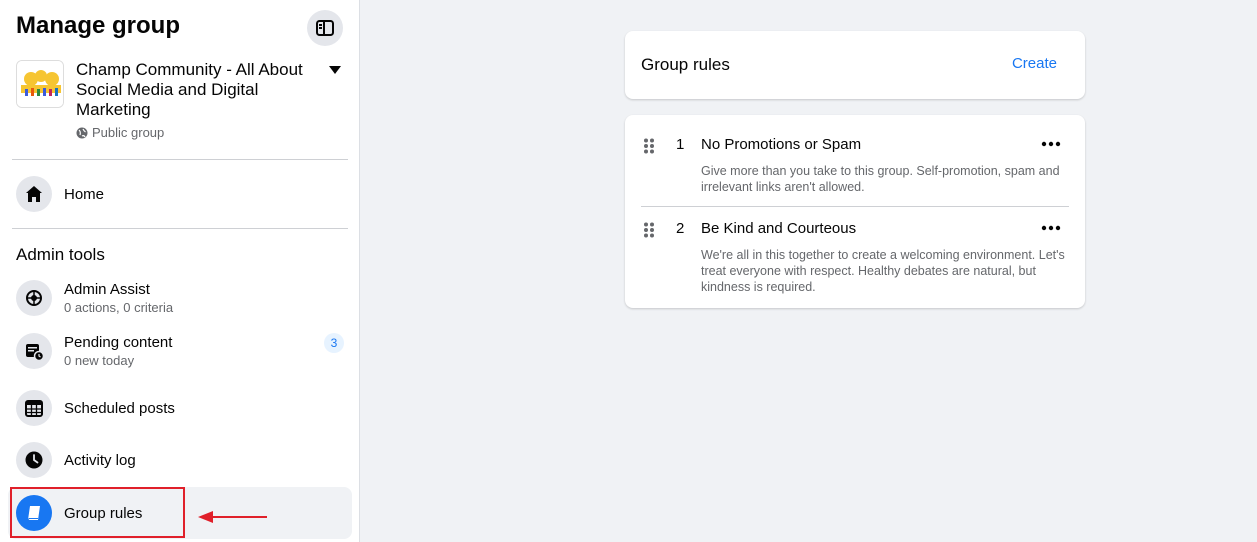 Image resolution: width=1257 pixels, height=542 pixels. What do you see at coordinates (107, 289) in the screenshot?
I see `sidebar-item-label: Admin Assist` at bounding box center [107, 289].